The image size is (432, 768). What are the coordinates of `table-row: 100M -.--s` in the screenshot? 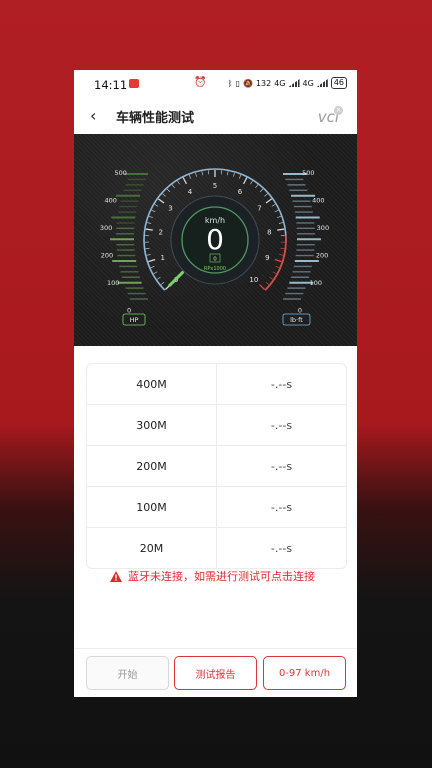 It's located at (216, 507).